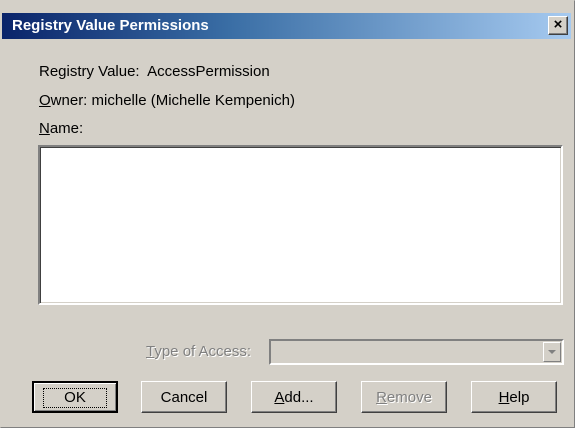  I want to click on owner-label: Owner:, so click(63, 100).